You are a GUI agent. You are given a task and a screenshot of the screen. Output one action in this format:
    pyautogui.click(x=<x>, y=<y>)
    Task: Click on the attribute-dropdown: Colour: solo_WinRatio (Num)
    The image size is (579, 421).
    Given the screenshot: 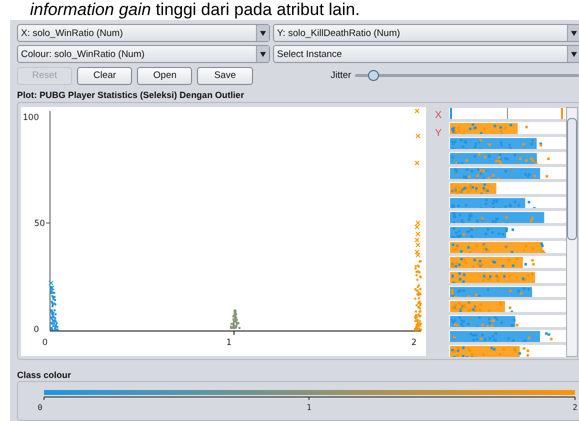 What is the action you would take?
    pyautogui.click(x=143, y=54)
    